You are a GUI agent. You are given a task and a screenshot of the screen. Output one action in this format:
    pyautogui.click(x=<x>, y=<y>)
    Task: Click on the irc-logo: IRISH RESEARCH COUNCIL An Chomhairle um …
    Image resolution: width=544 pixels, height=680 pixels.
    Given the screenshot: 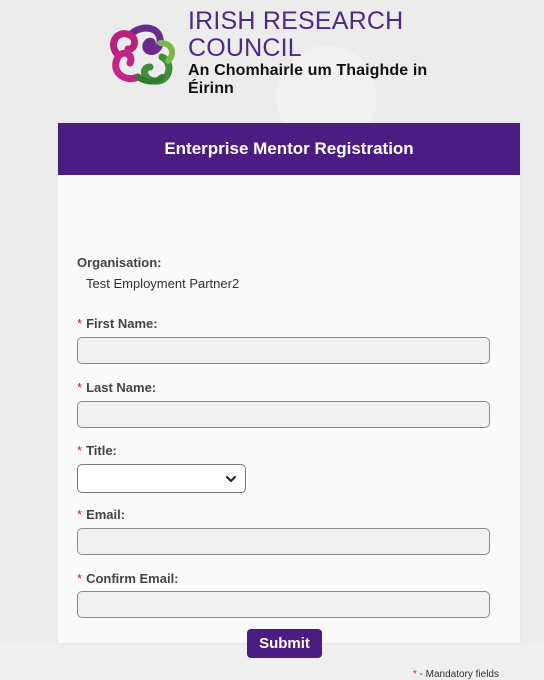 What is the action you would take?
    pyautogui.click(x=277, y=52)
    